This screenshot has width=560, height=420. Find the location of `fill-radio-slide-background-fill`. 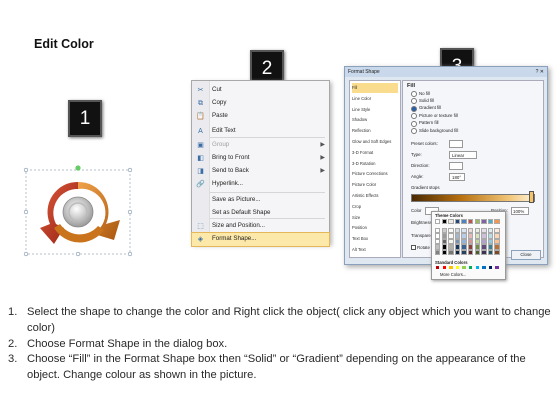

fill-radio-slide-background-fill is located at coordinates (414, 131).